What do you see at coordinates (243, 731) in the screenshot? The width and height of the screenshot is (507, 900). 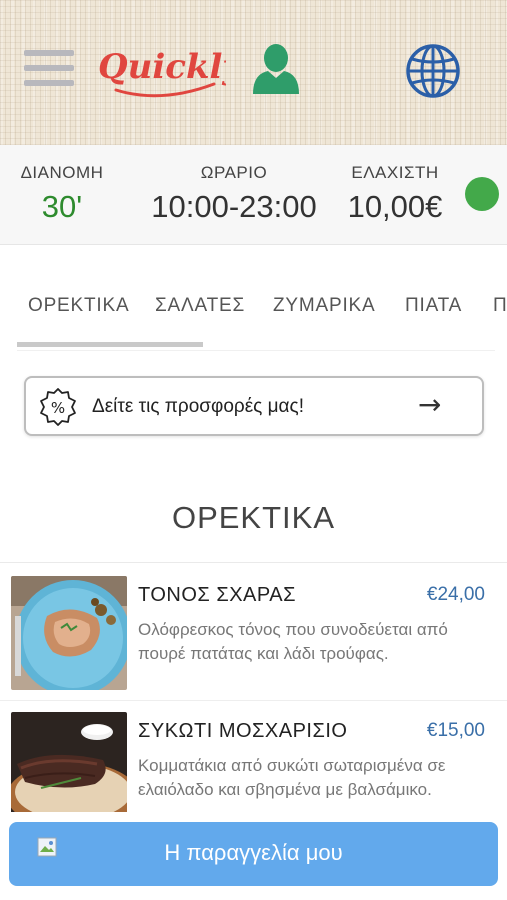 I see `item-name: ΣΥΚΩΤΙ ΜΟΣΧΑΡΙΣΙΟ` at bounding box center [243, 731].